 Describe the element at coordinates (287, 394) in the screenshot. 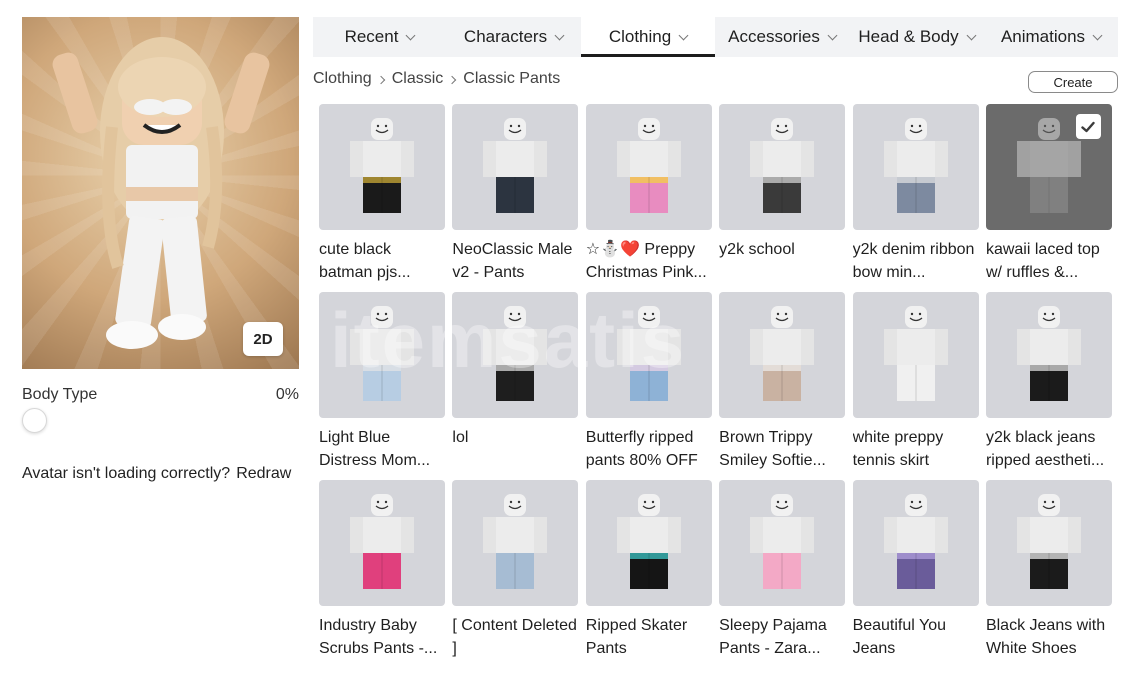

I see `body-type-value: 0%` at that location.